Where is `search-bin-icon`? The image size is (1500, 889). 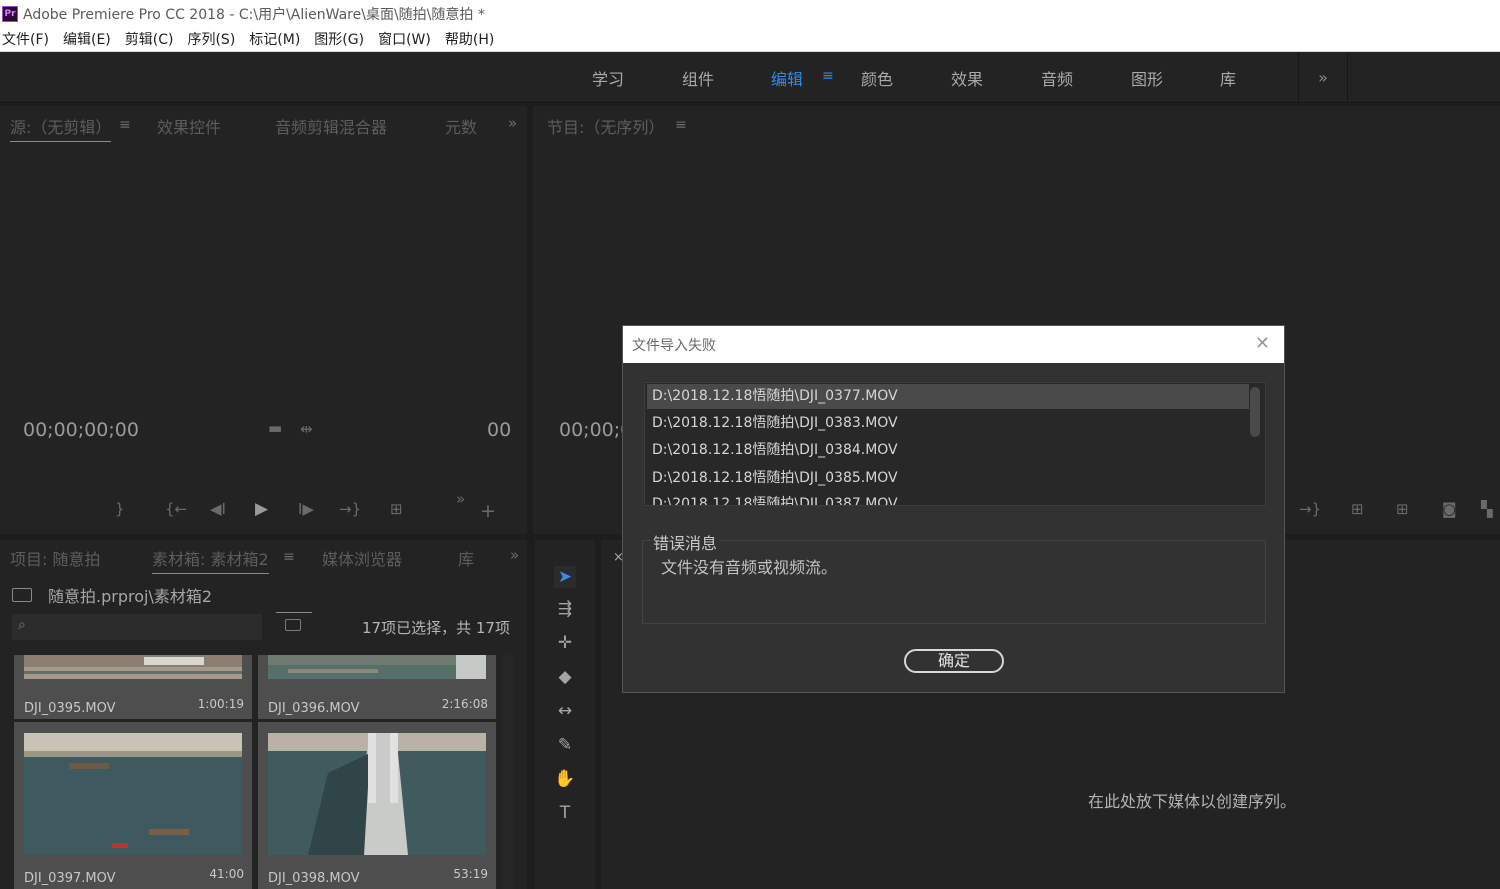
search-bin-icon is located at coordinates (293, 625).